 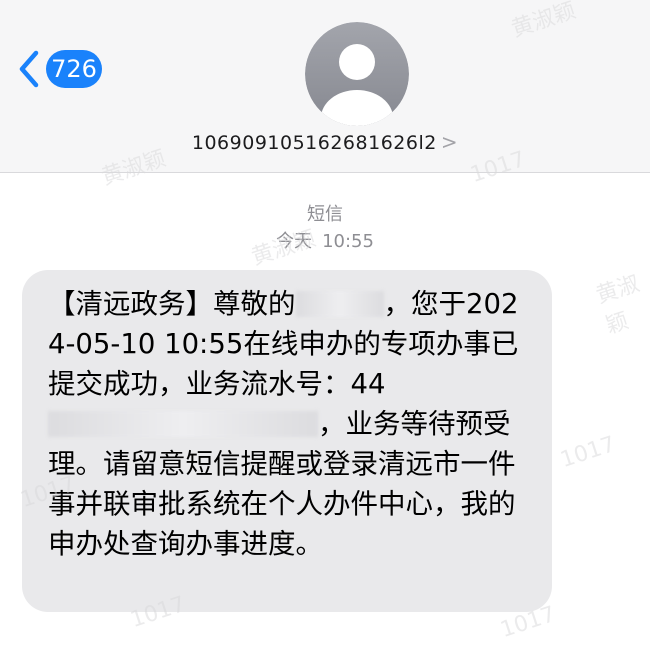 I want to click on contact-name: 106909105162681626l2 >, so click(x=325, y=142).